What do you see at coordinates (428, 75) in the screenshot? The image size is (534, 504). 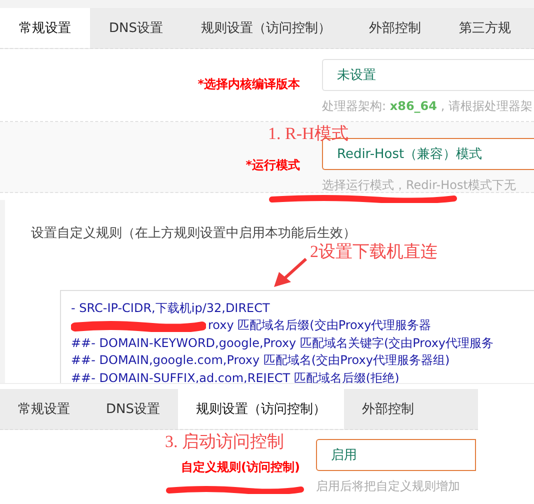 I see `select-field: 未设置` at bounding box center [428, 75].